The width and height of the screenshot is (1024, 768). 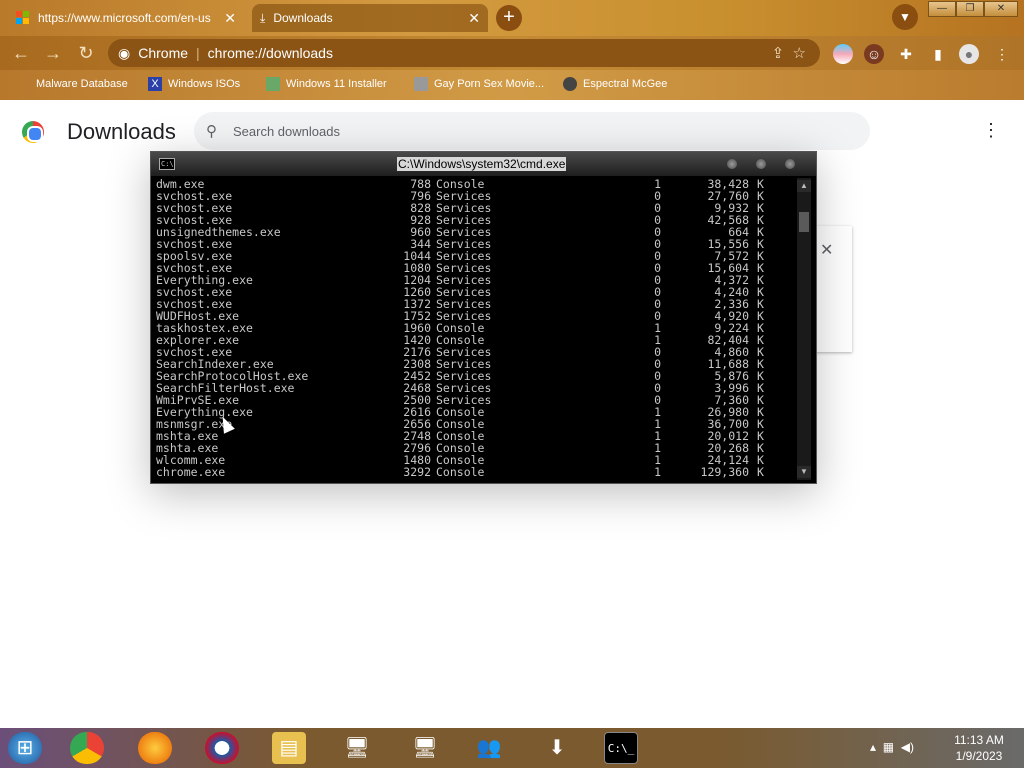 I want to click on bookmark-label: Windows ISOs, so click(x=204, y=84).